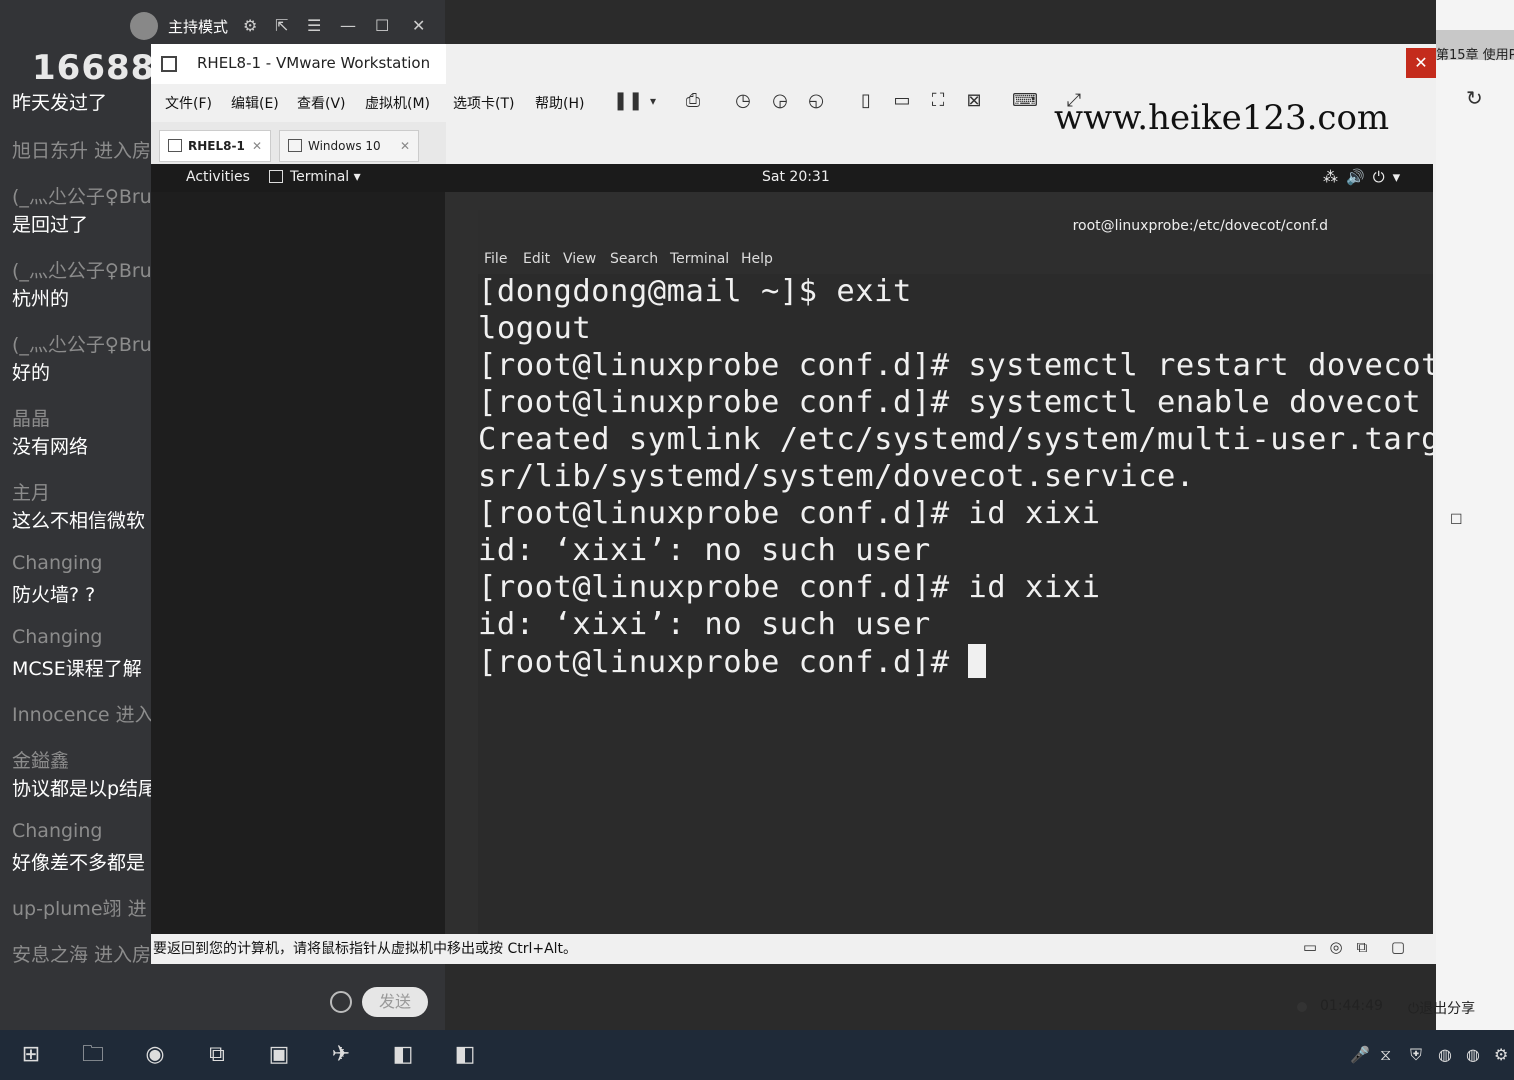 The image size is (1514, 1080). What do you see at coordinates (188, 103) in the screenshot?
I see `menu-file: 文件(F)` at bounding box center [188, 103].